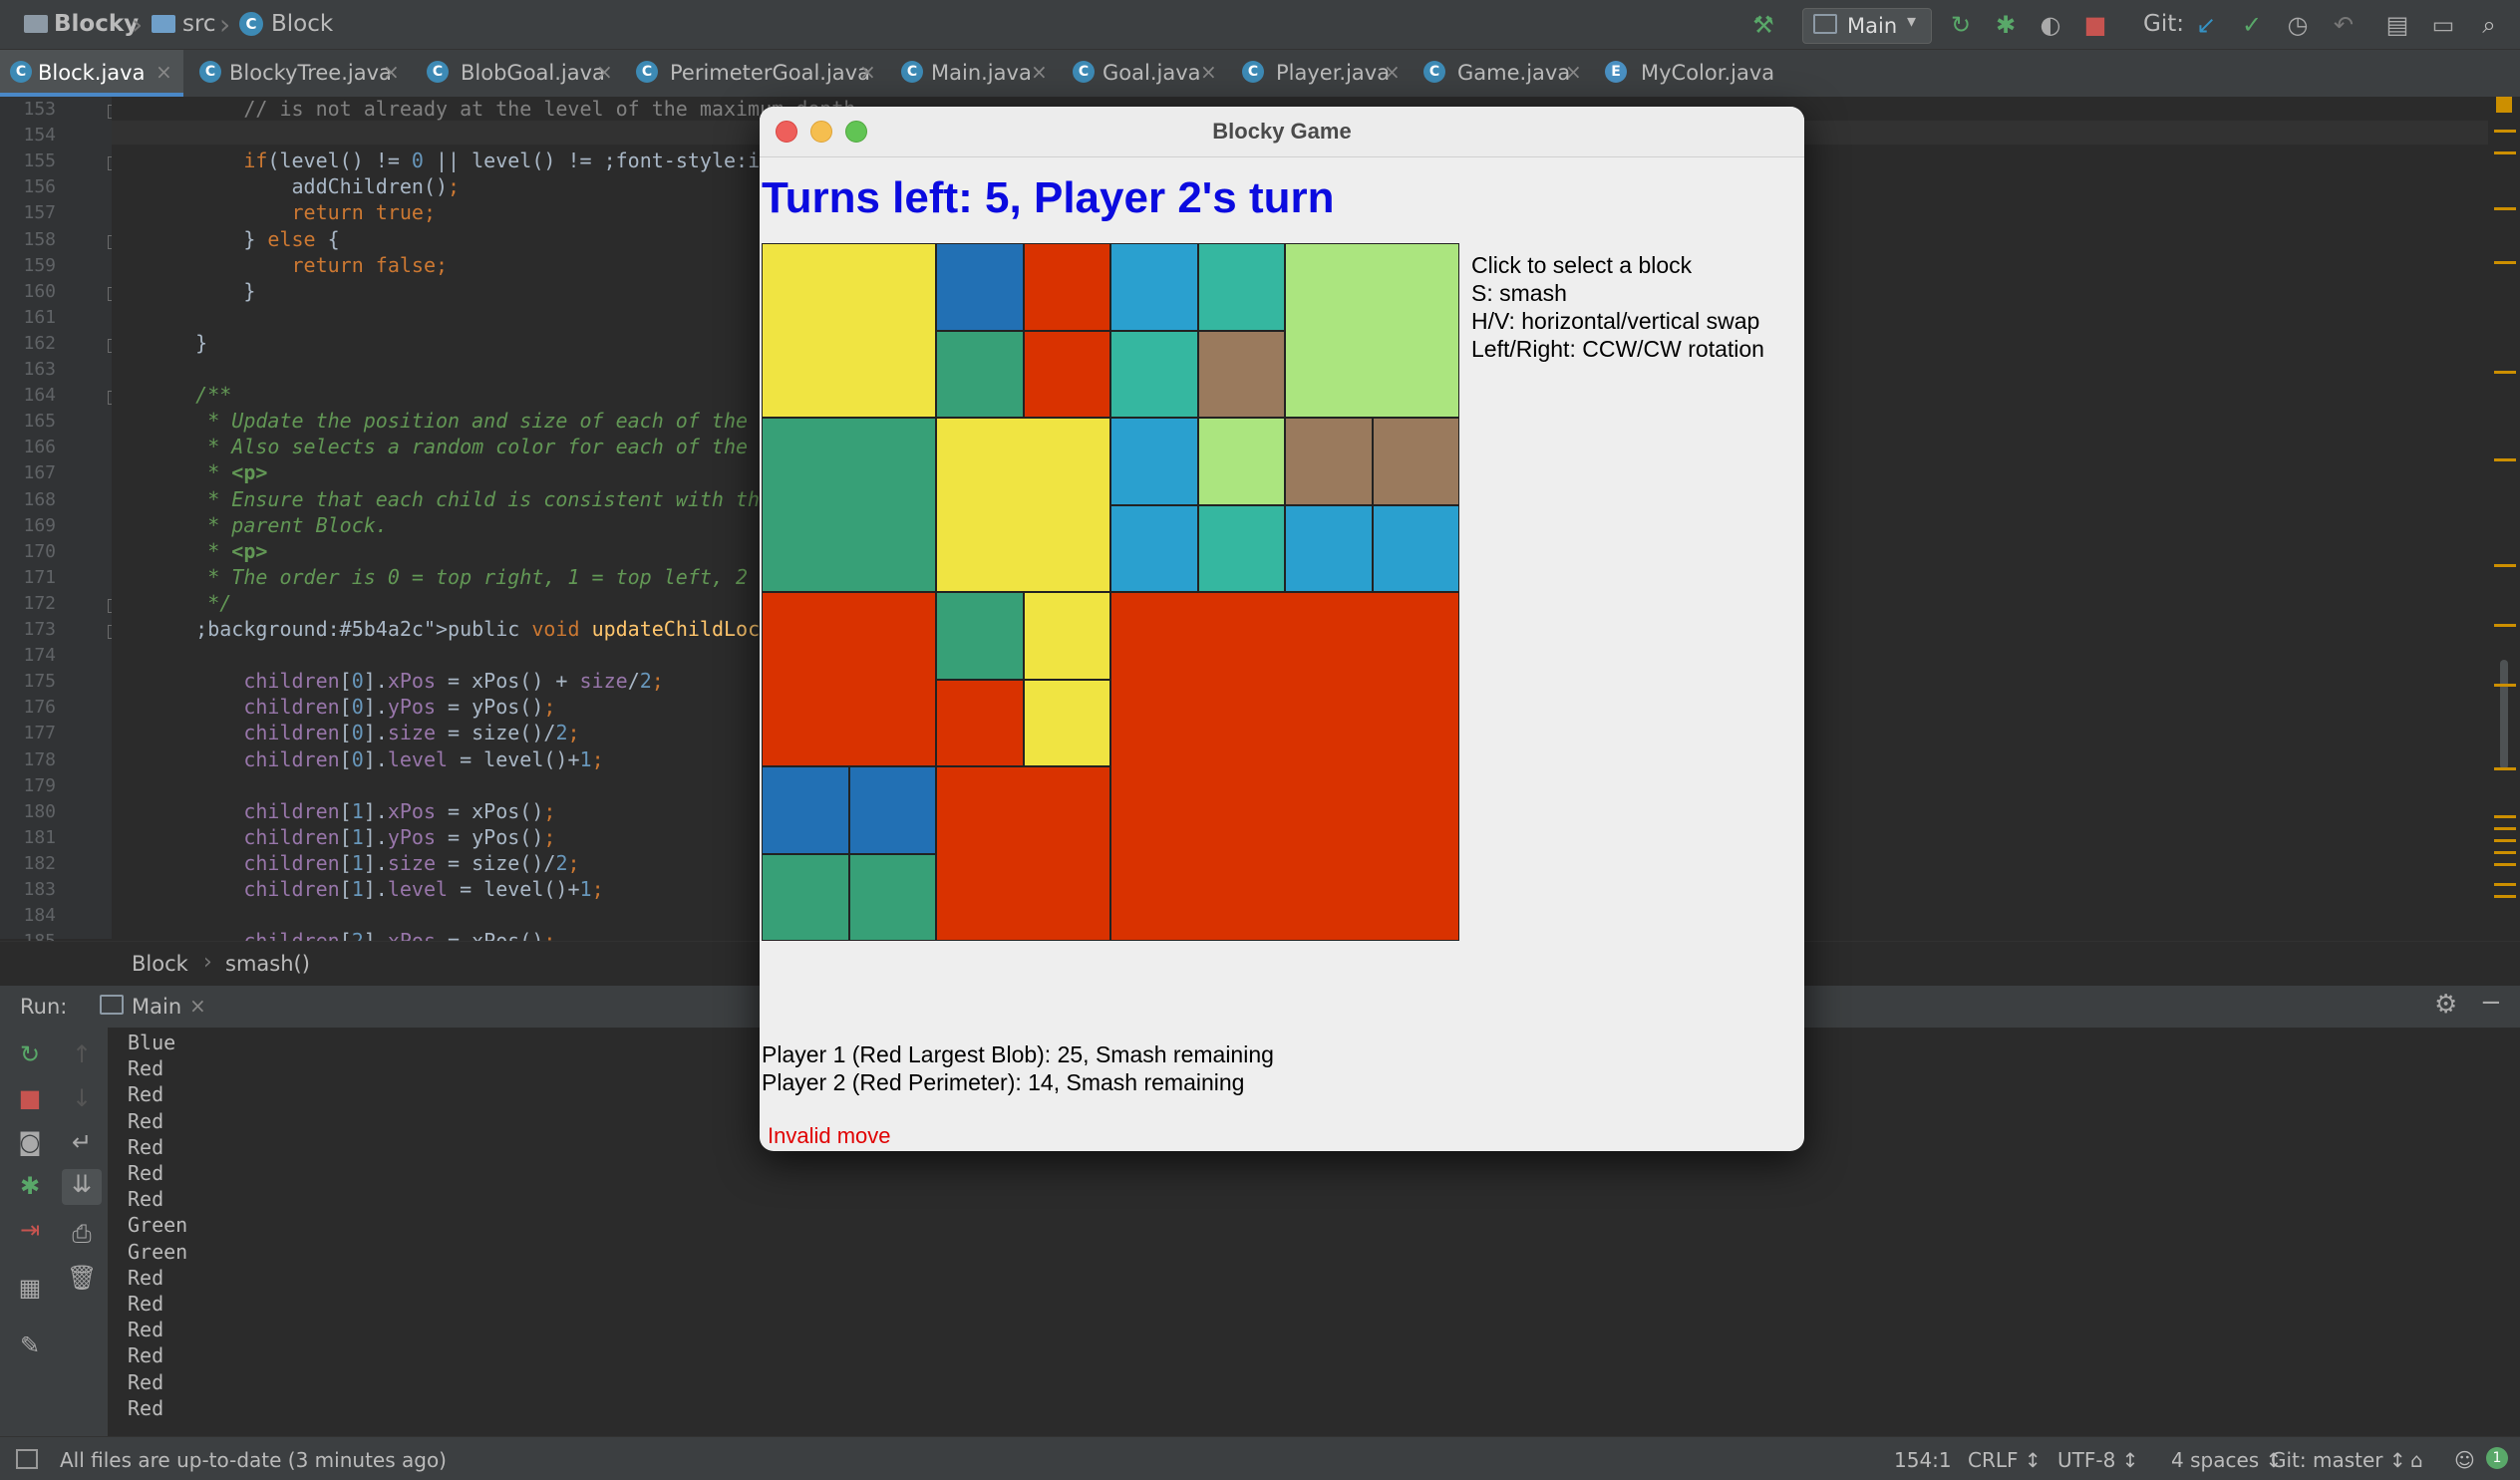 Image resolution: width=2520 pixels, height=1480 pixels. Describe the element at coordinates (2097, 1460) in the screenshot. I see `file-encoding: UTF-8 ↕` at that location.